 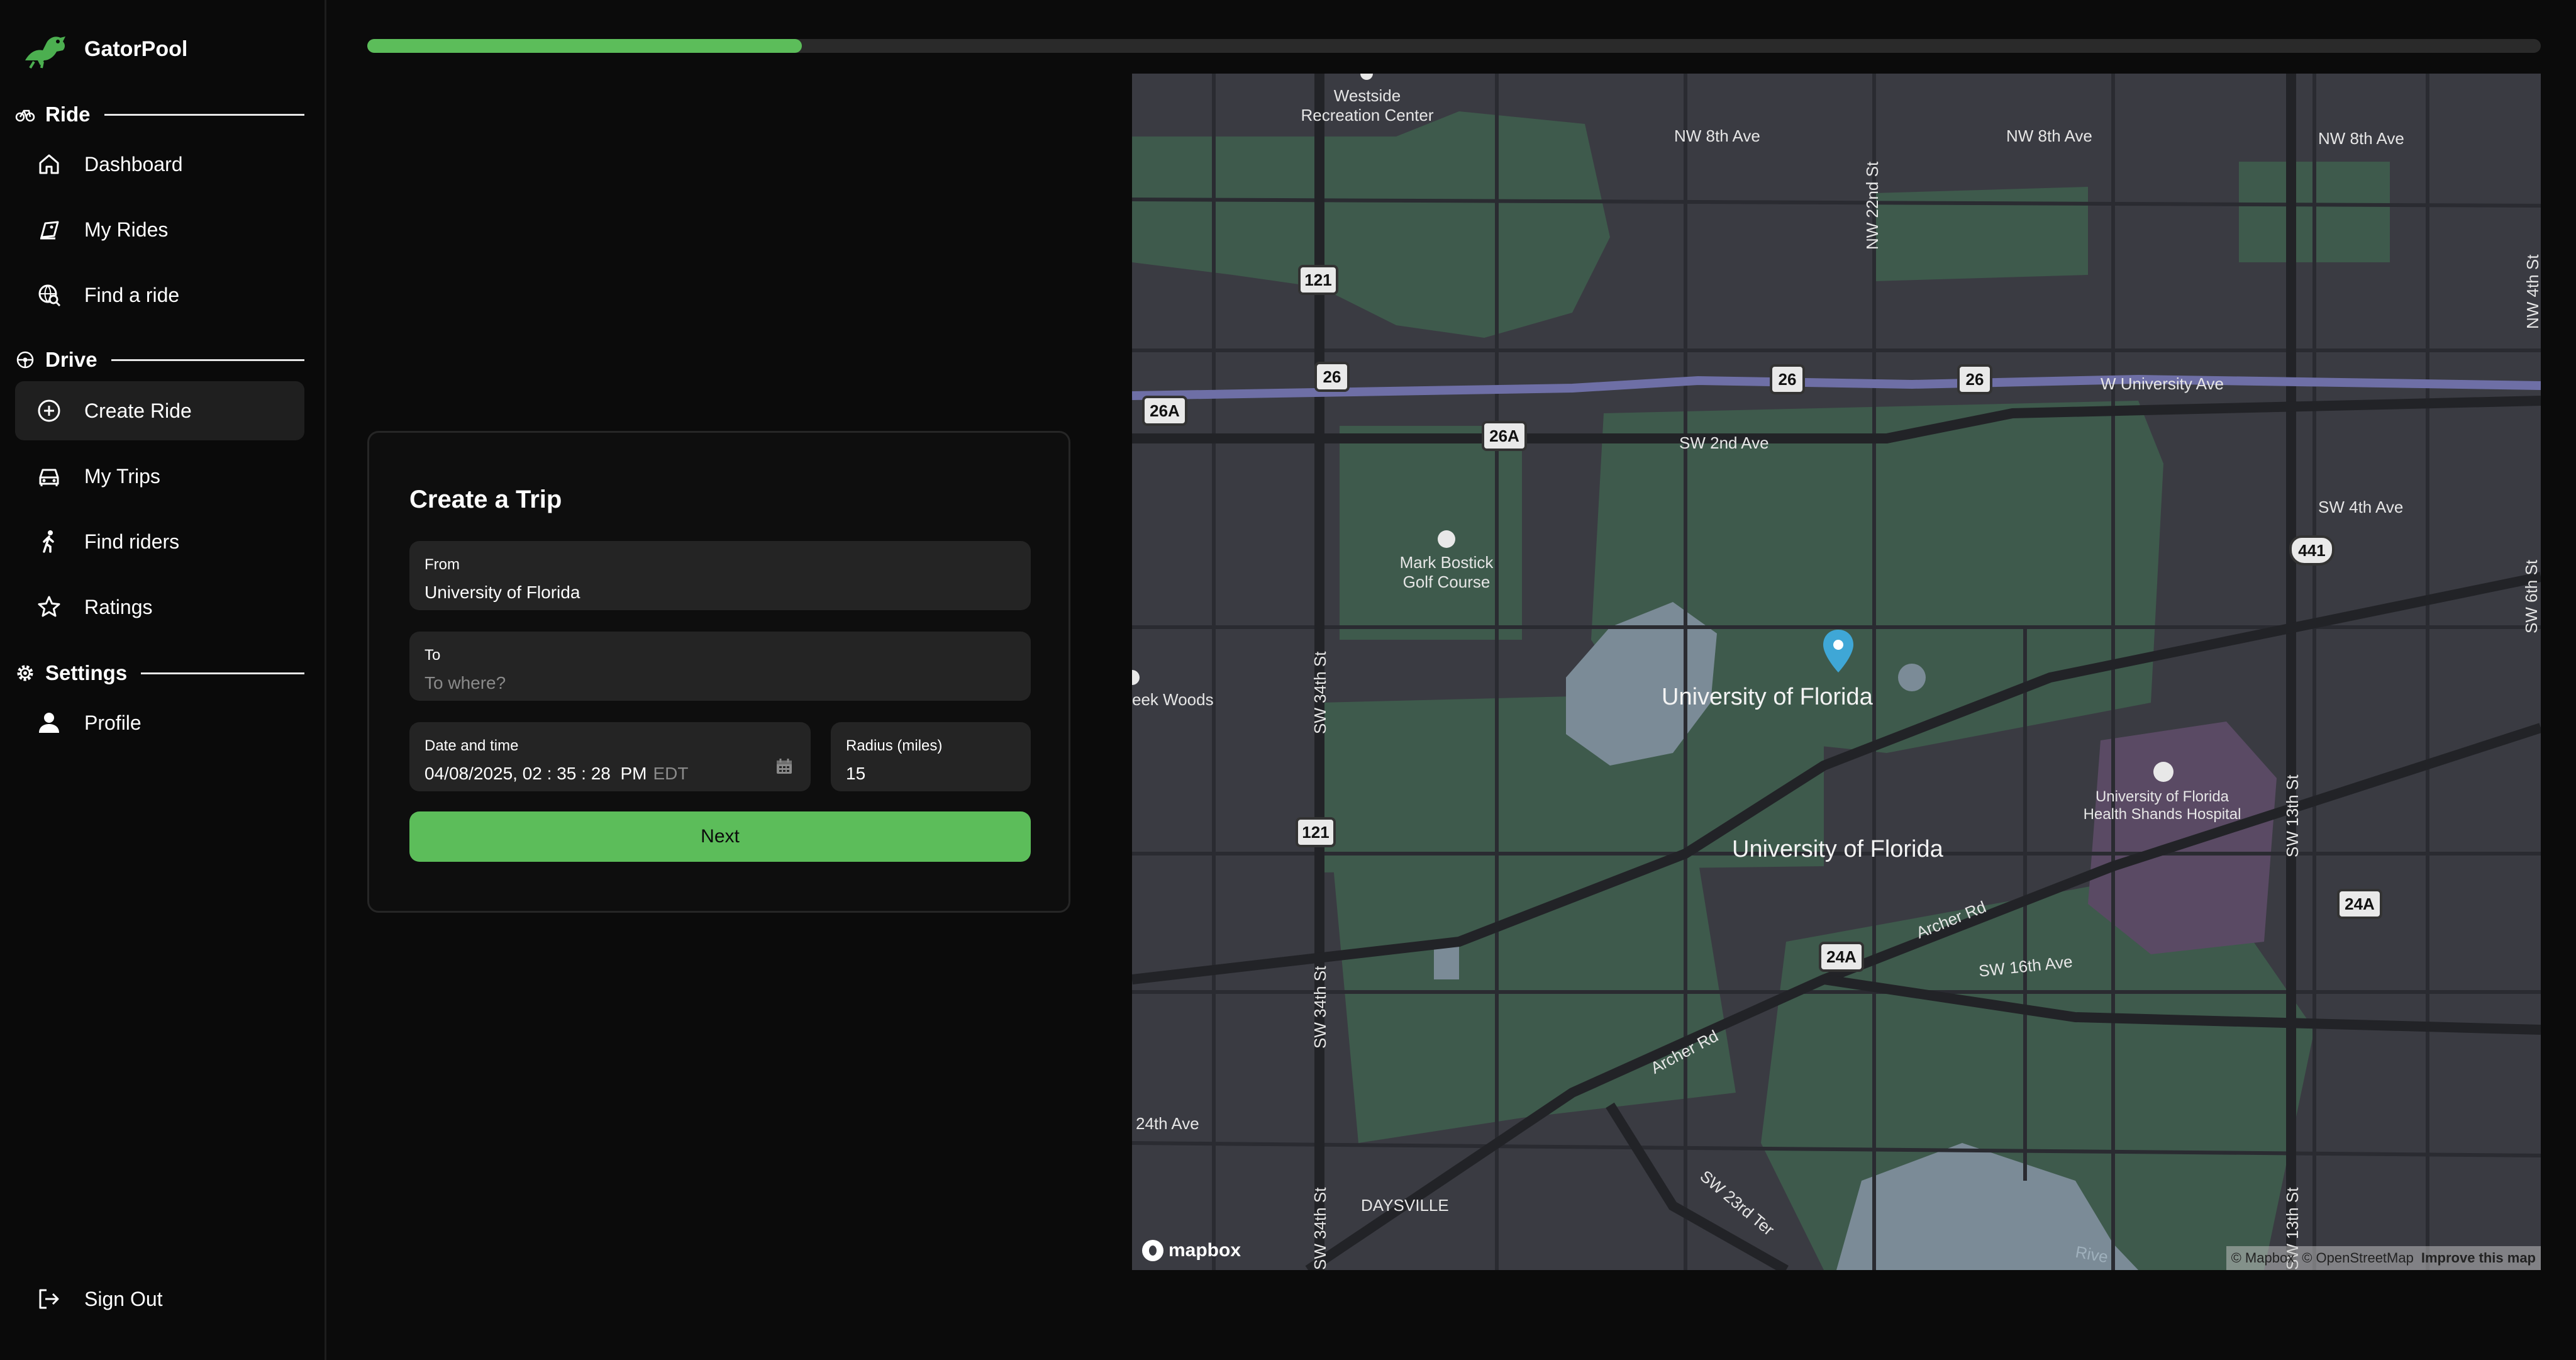 I want to click on hour-segment: 02, so click(x=532, y=774).